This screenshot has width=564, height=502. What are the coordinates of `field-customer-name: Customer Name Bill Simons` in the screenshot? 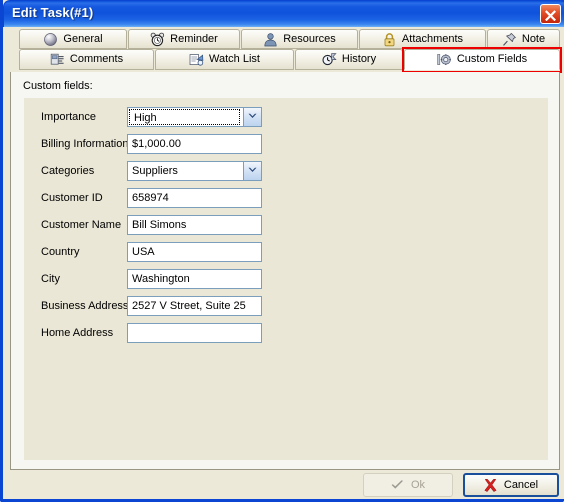 It's located at (286, 226).